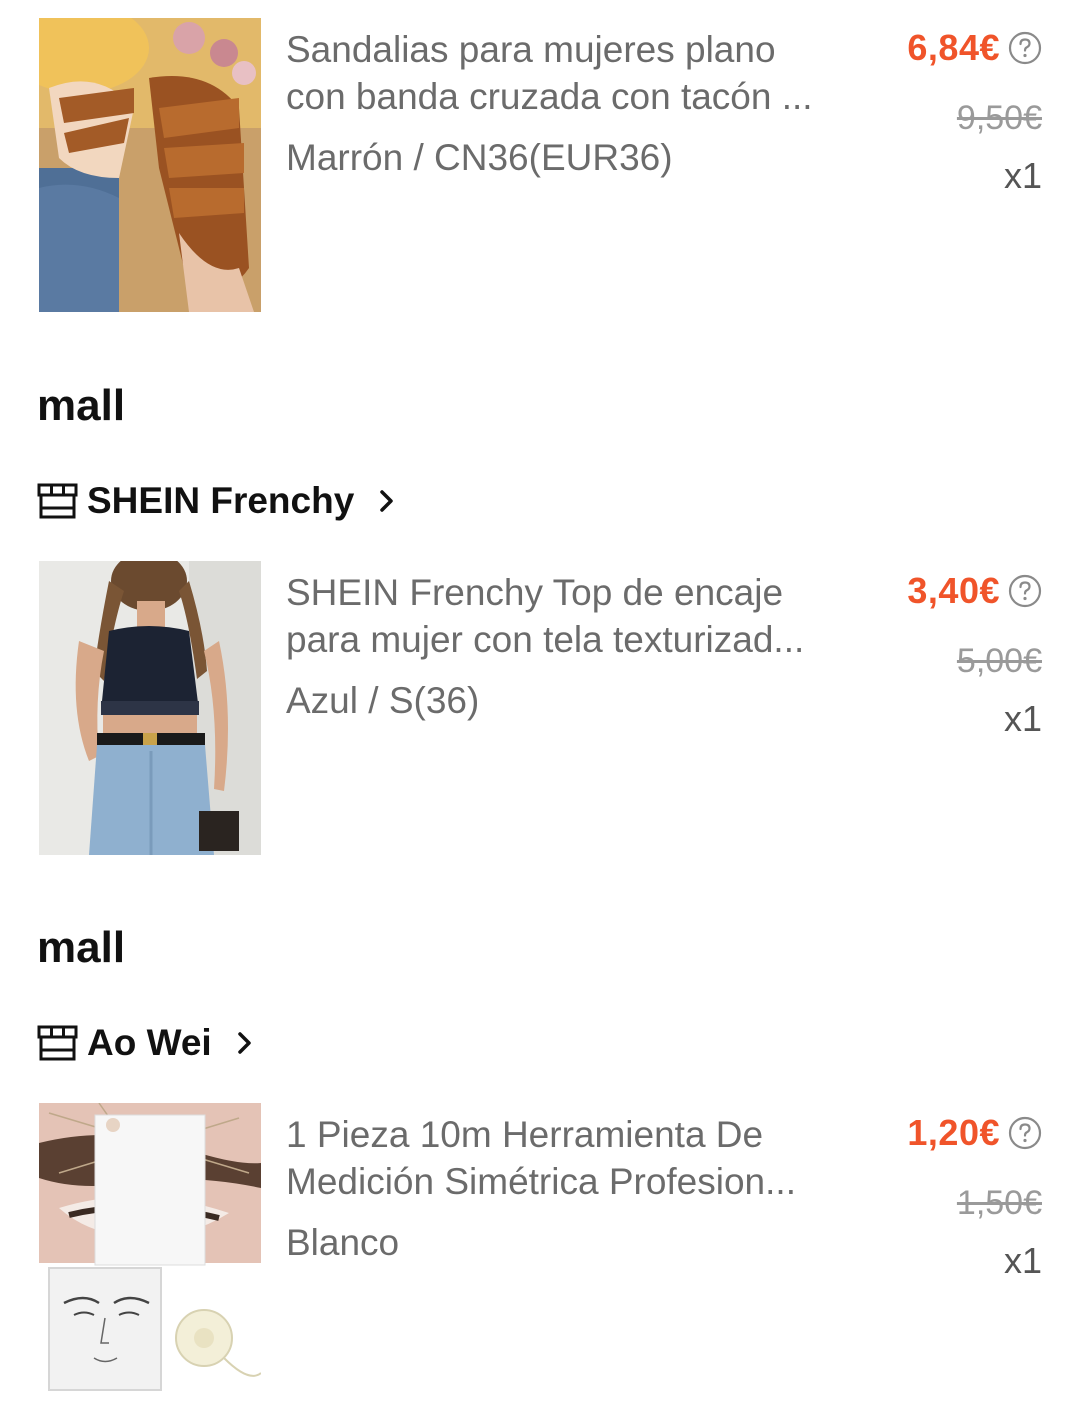 This screenshot has width=1080, height=1412. I want to click on price-group: 1,20€, so click(974, 1133).